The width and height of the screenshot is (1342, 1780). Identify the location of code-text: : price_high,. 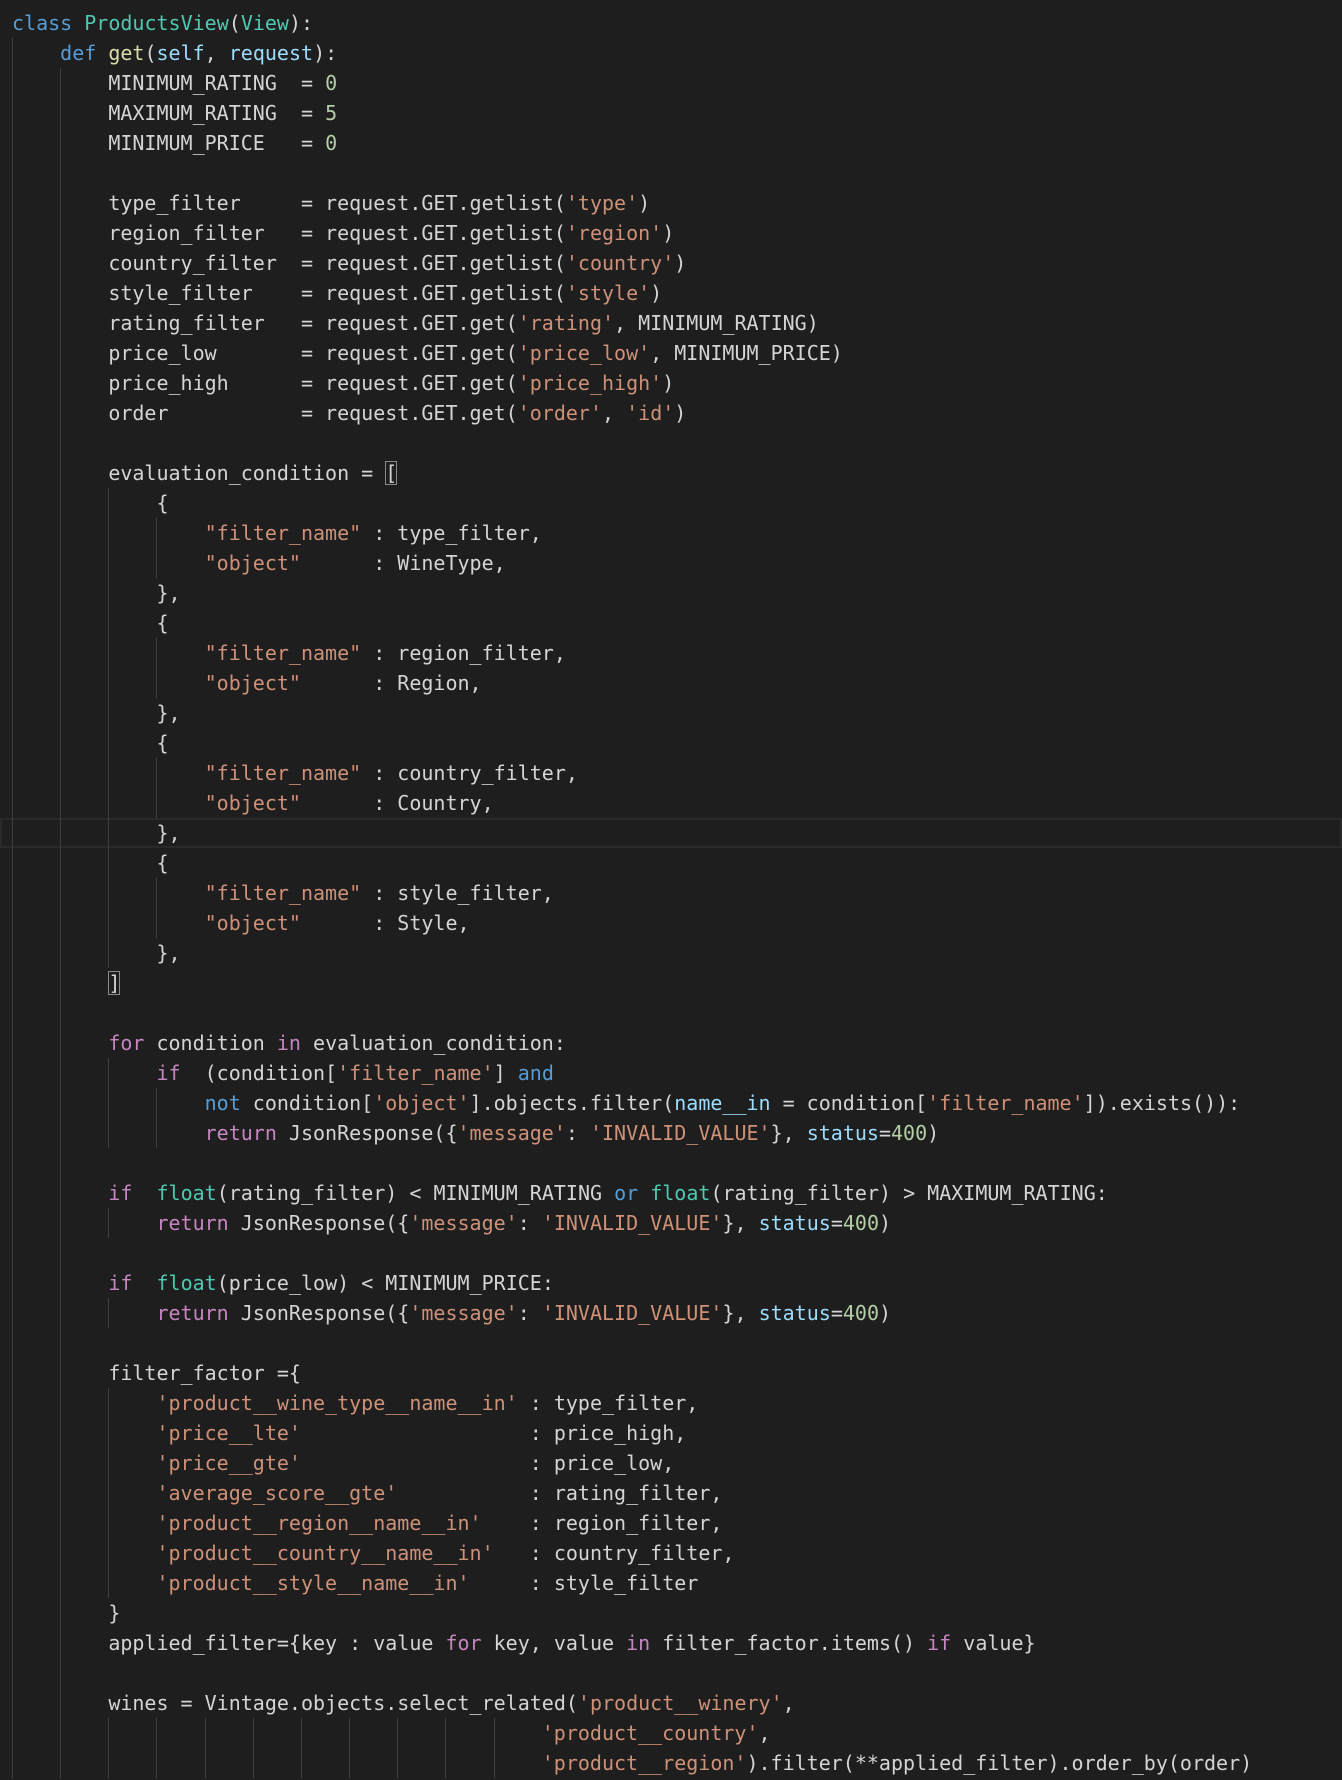
(493, 1433).